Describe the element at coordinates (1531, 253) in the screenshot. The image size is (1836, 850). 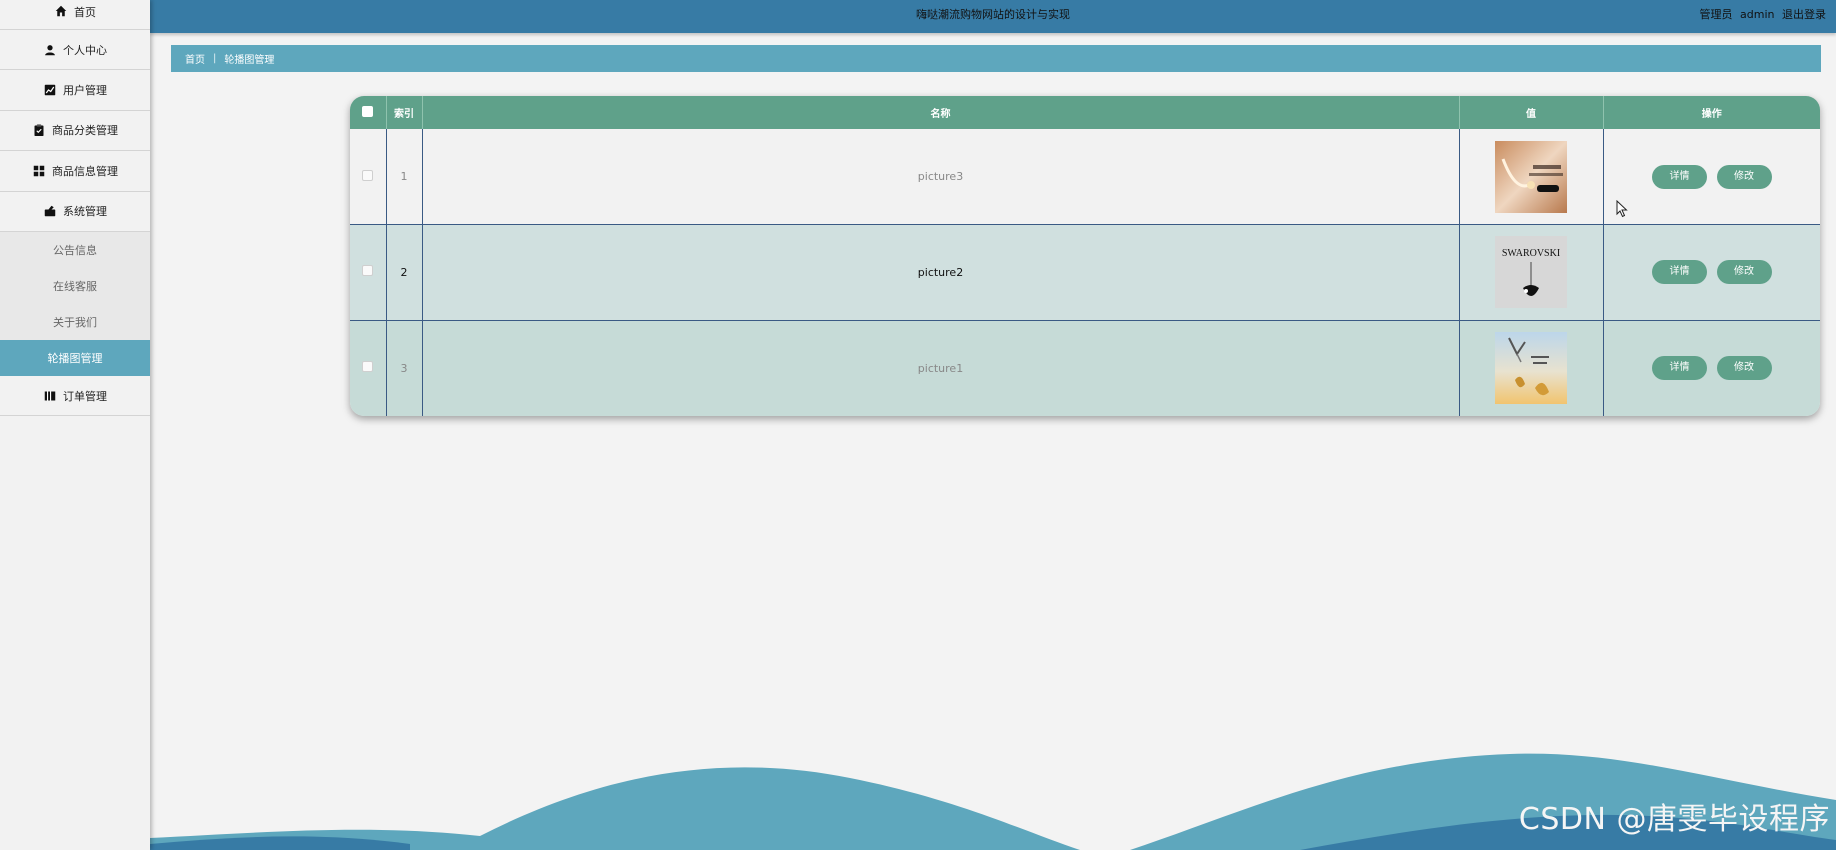
I see `swarovski-logo-text: SWAROVSKI` at that location.